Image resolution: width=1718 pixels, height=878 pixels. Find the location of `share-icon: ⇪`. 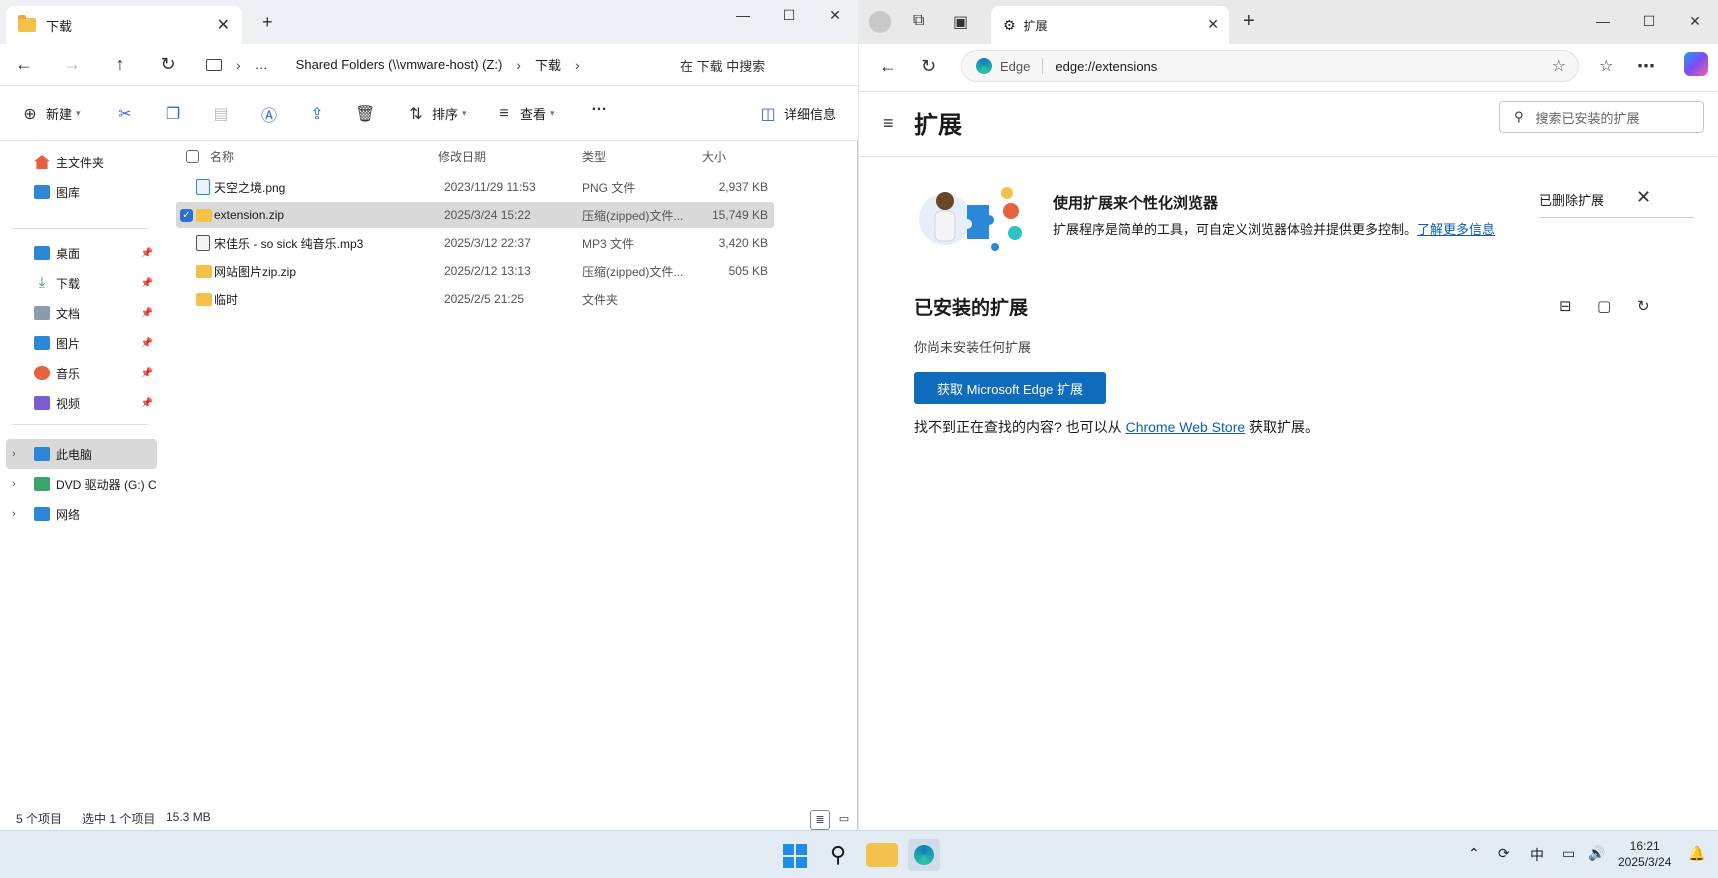

share-icon: ⇪ is located at coordinates (317, 114).